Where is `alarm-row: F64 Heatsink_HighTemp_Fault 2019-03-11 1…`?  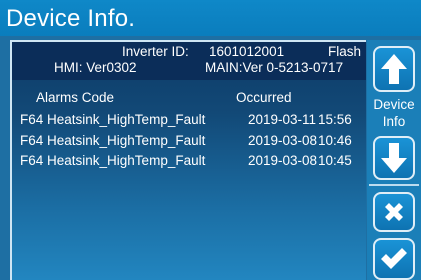
alarm-row: F64 Heatsink_HighTemp_Fault 2019-03-11 1… is located at coordinates (189, 122).